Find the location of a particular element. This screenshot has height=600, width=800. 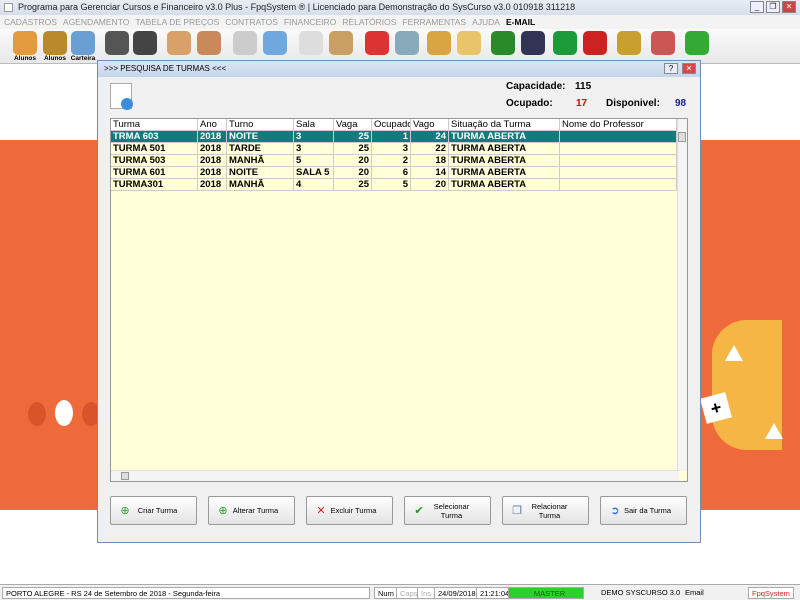

archive-icon is located at coordinates (439, 43).